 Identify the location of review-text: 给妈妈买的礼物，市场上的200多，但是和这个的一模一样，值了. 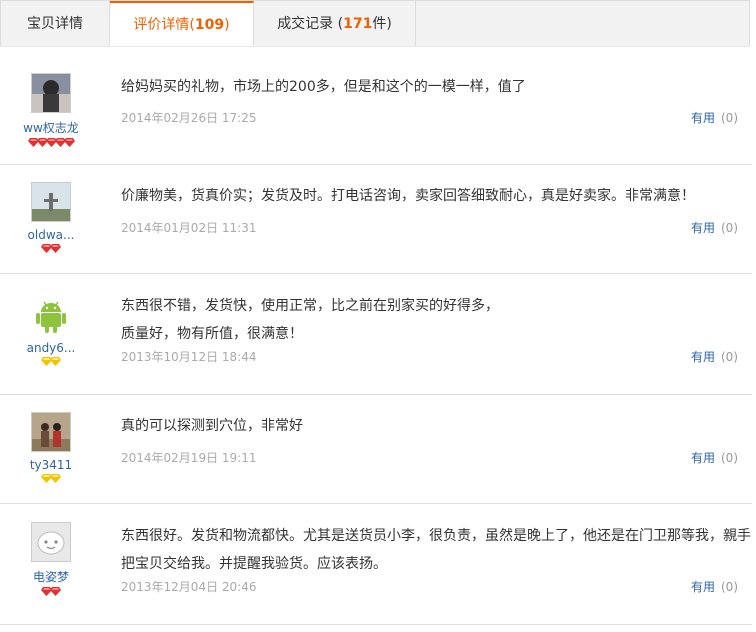
(434, 87).